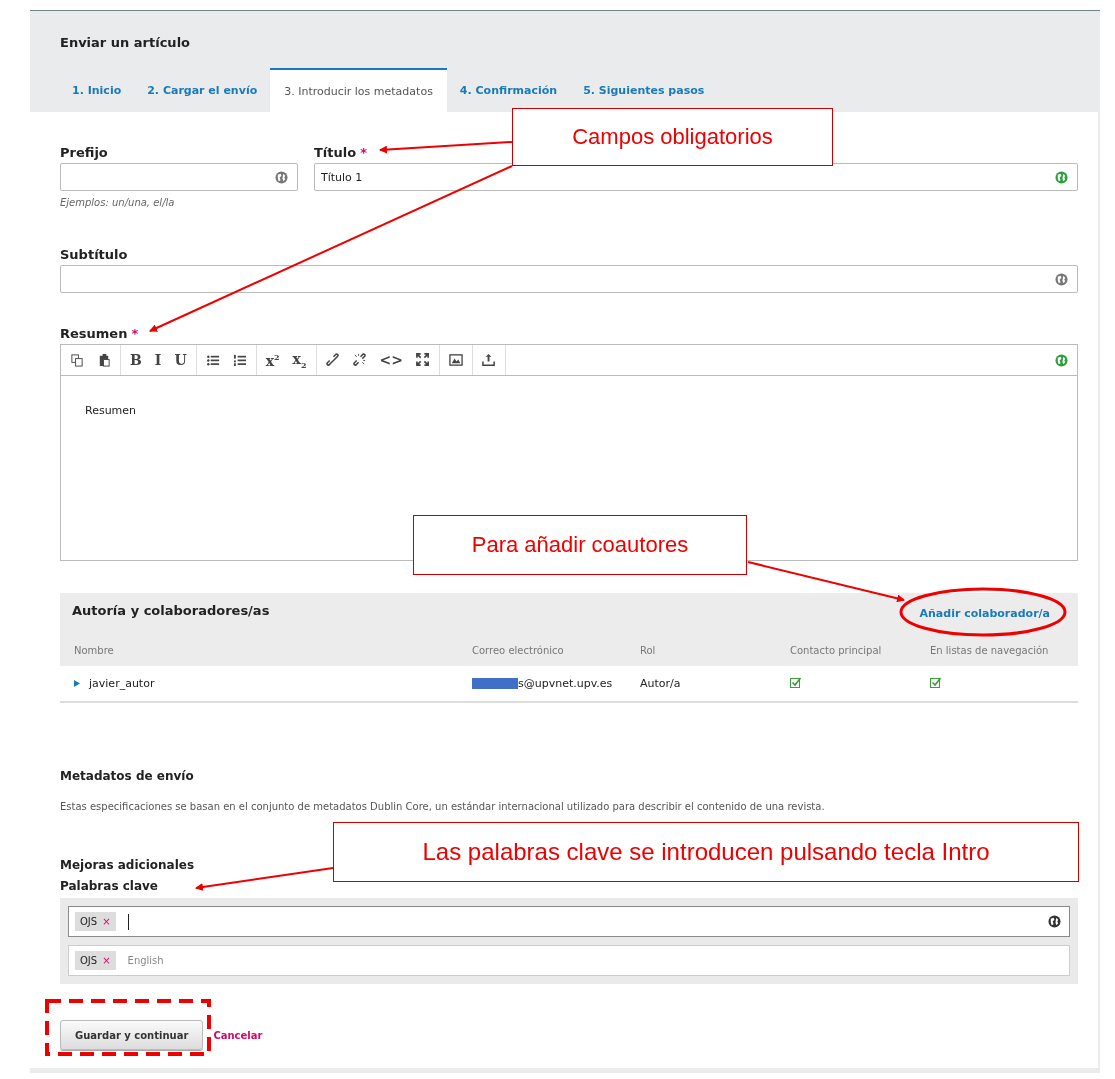 The height and width of the screenshot is (1079, 1115). What do you see at coordinates (984, 613) in the screenshot?
I see `add-contributor-link: Añadir colaborador/a` at bounding box center [984, 613].